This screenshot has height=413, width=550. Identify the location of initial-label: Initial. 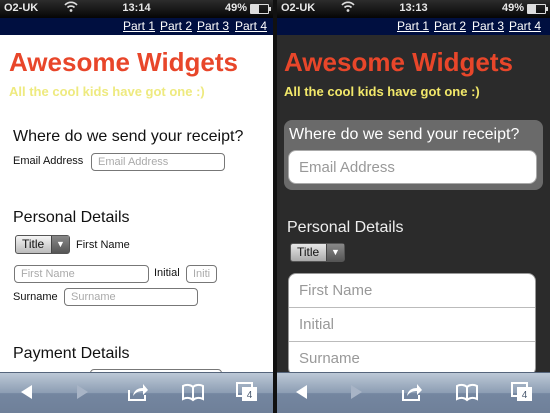
(167, 273).